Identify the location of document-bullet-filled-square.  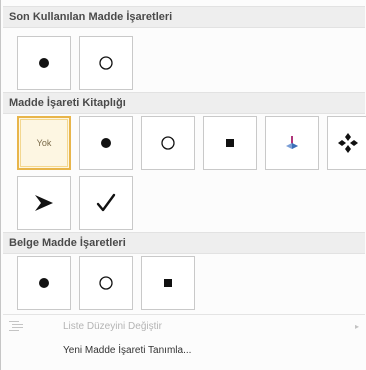
(168, 283).